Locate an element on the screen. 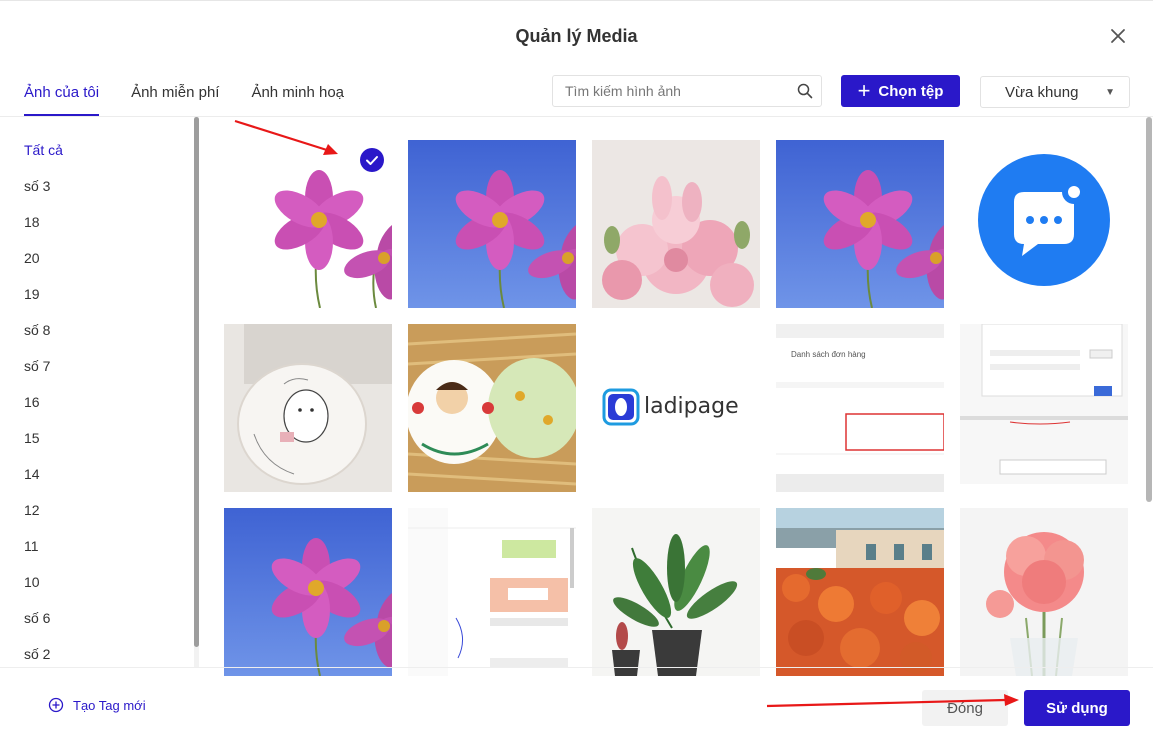 This screenshot has height=745, width=1153. choose-file-label: Chọn tệp is located at coordinates (911, 91).